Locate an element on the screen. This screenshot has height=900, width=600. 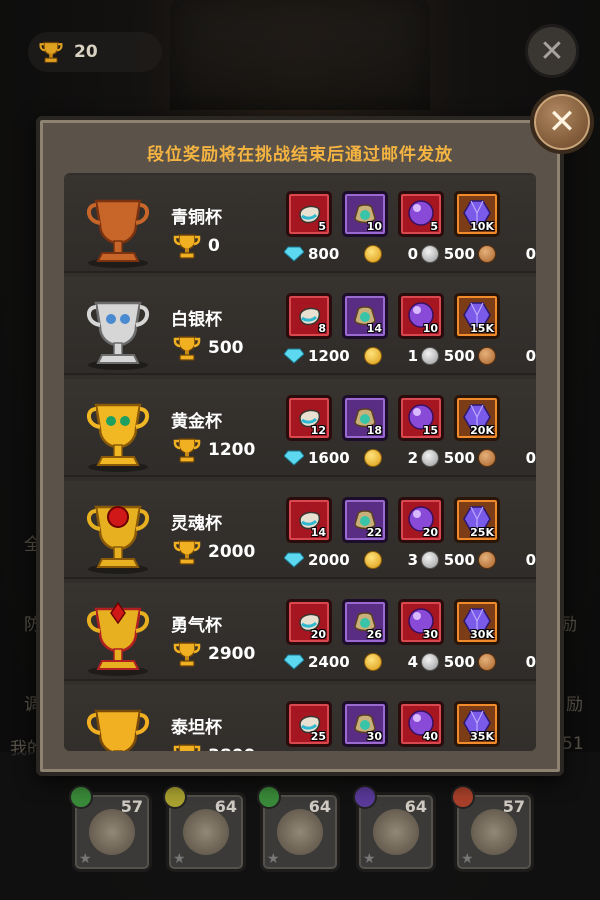
reward-item: 18 is located at coordinates (365, 418).